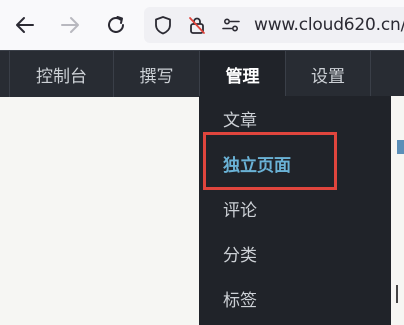  Describe the element at coordinates (156, 74) in the screenshot. I see `nav-item-write: 撰写` at that location.